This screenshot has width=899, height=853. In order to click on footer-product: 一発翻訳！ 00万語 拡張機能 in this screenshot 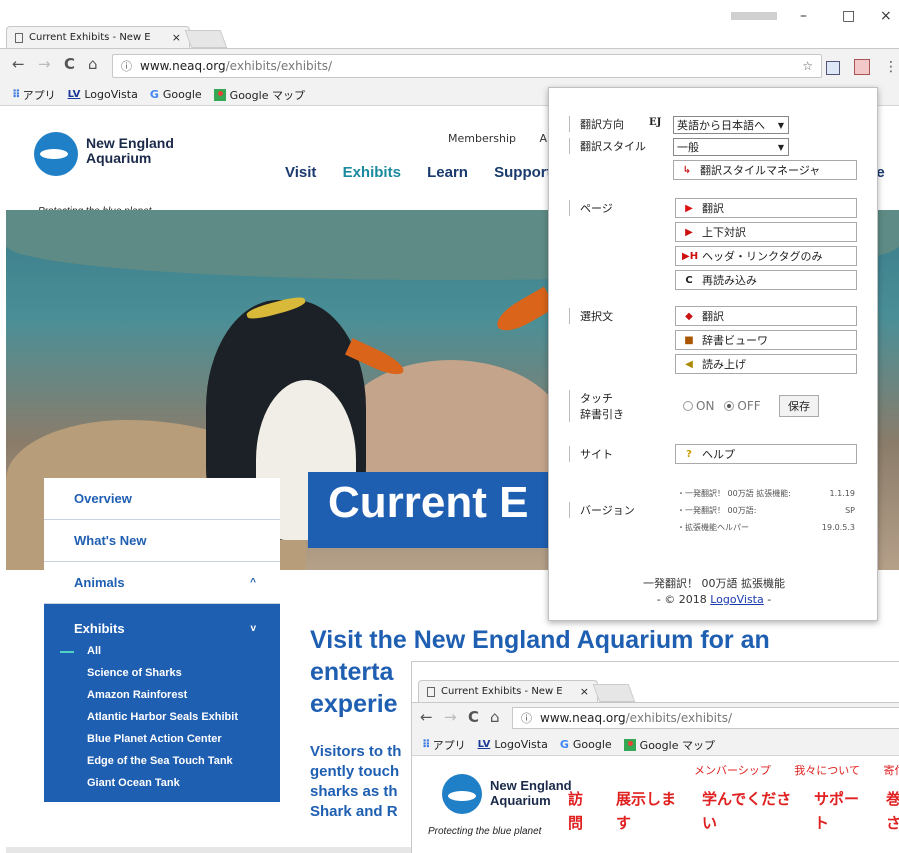, I will do `click(714, 583)`.